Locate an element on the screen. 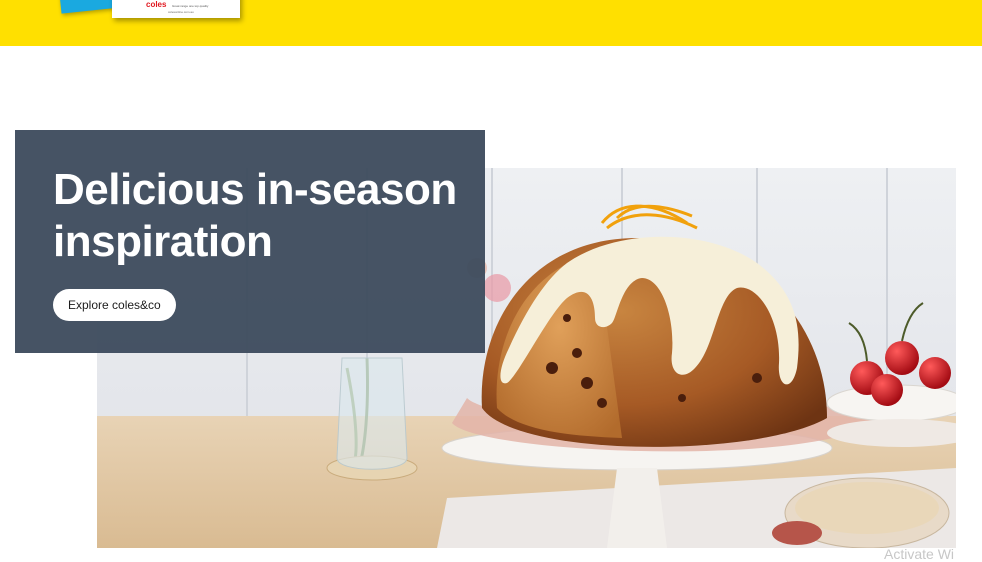 This screenshot has height=562, width=982. catalogue-logo: coles is located at coordinates (156, 4).